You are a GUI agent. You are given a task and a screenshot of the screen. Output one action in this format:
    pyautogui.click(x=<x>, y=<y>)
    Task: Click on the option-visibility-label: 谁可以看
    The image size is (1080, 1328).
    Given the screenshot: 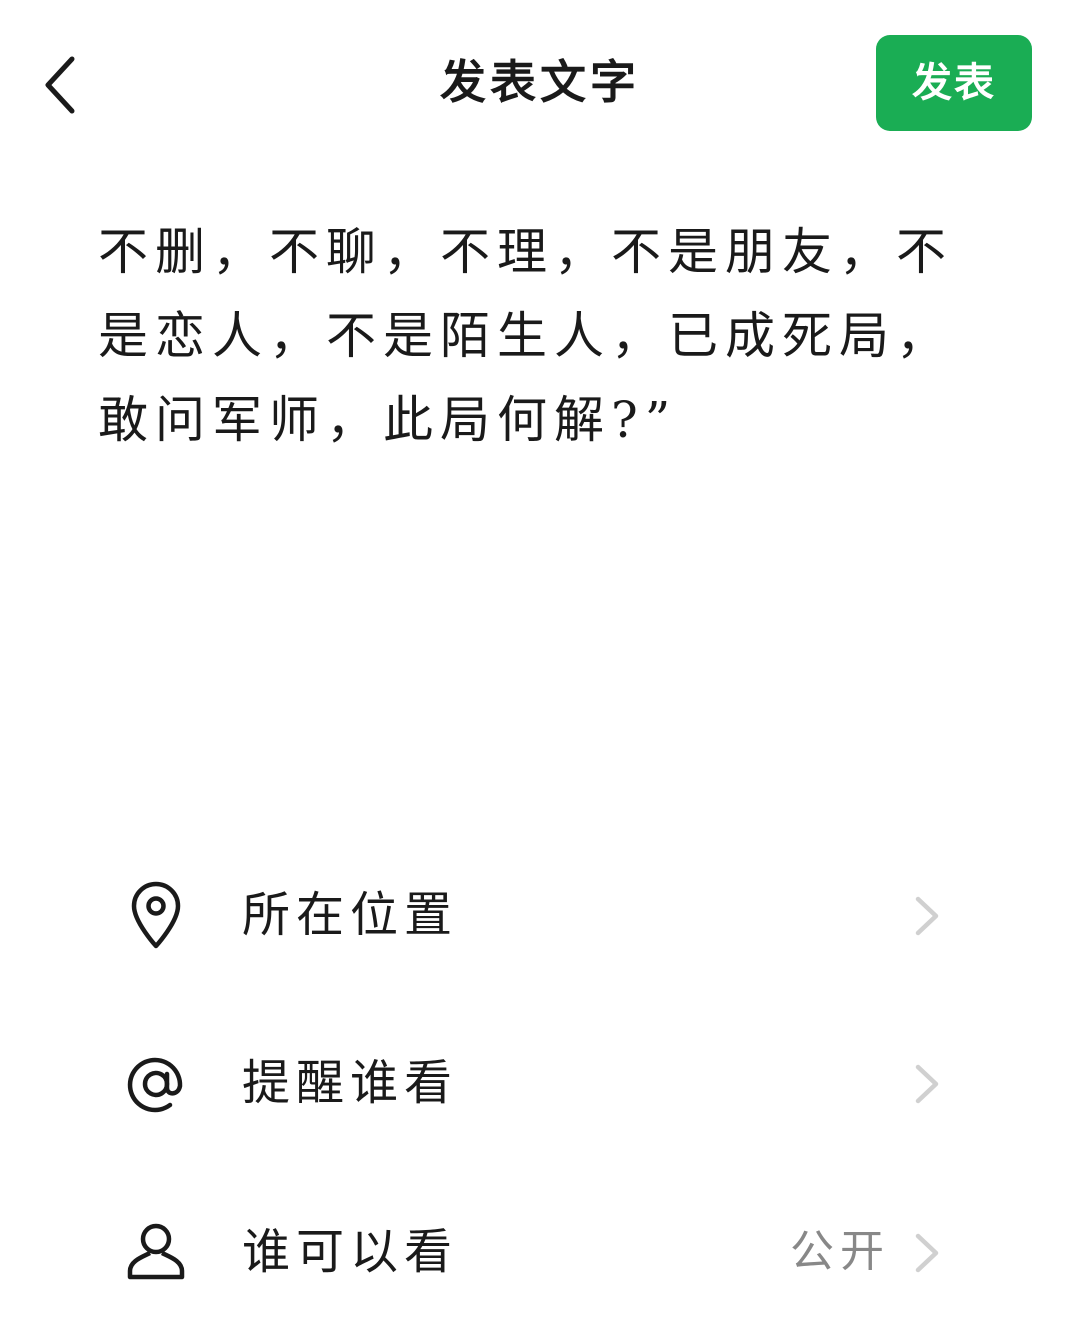 What is the action you would take?
    pyautogui.click(x=350, y=1252)
    